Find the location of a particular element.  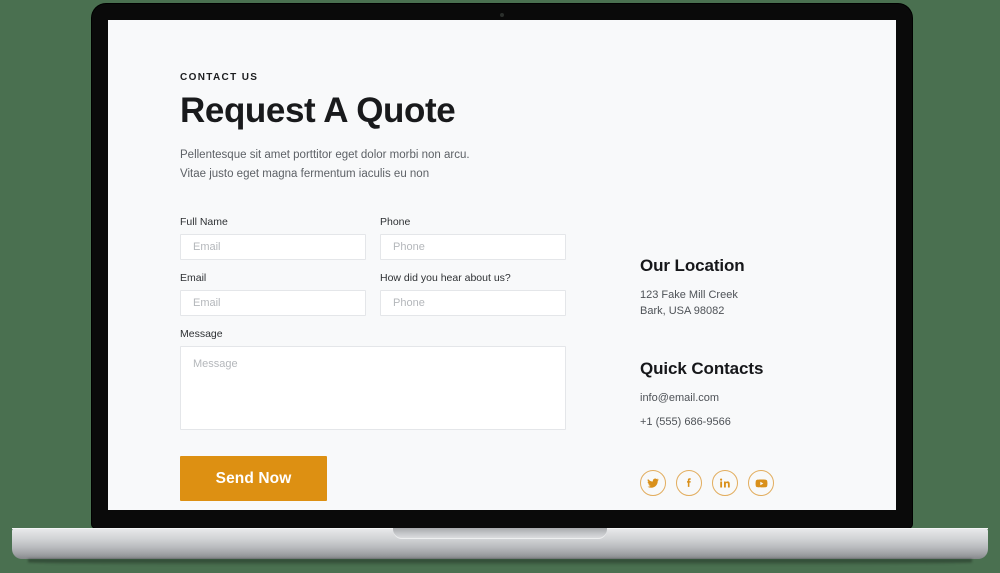

laptop-base-shadow is located at coordinates (500, 562).